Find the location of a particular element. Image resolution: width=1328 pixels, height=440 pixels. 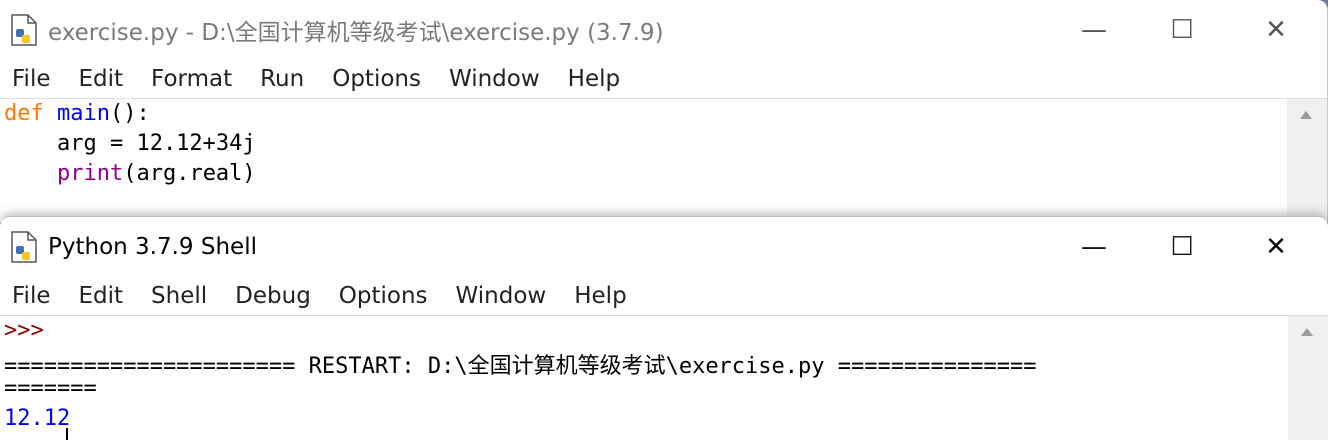

shell-titlebar: Python 3.7.9 Shell — ☐ ✕ is located at coordinates (664, 247).